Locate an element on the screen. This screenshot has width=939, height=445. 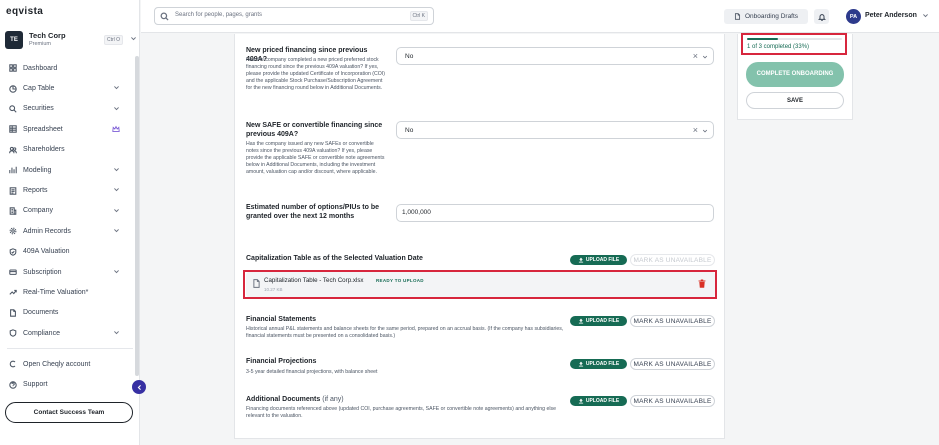
sidebar-item-shareholders: Shareholders is located at coordinates (69, 150).